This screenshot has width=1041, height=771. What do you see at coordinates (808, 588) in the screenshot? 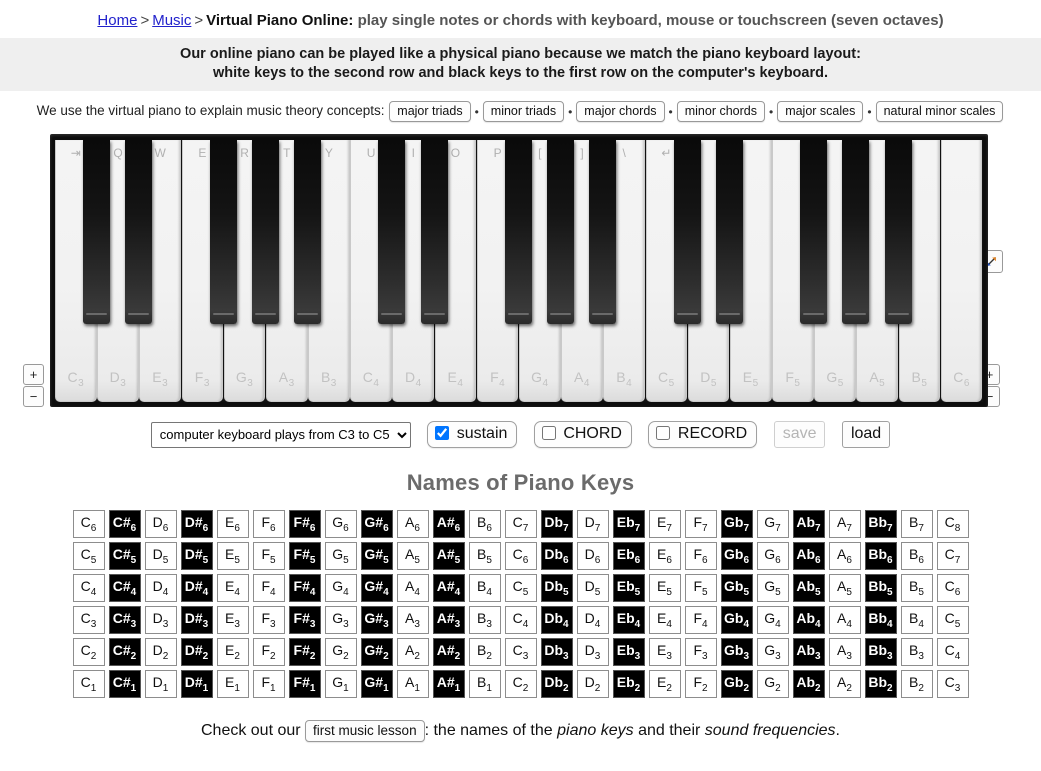
I see `key-name-cell-Ab5: Ab5` at bounding box center [808, 588].